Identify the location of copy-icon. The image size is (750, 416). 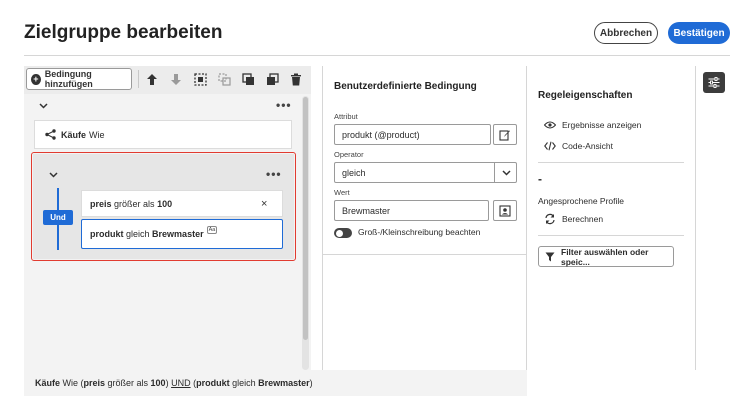
(248, 79).